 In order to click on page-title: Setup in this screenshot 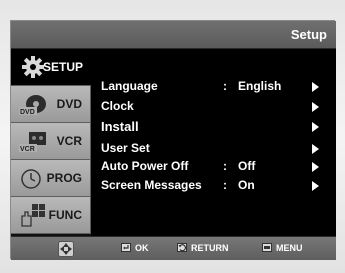, I will do `click(308, 34)`.